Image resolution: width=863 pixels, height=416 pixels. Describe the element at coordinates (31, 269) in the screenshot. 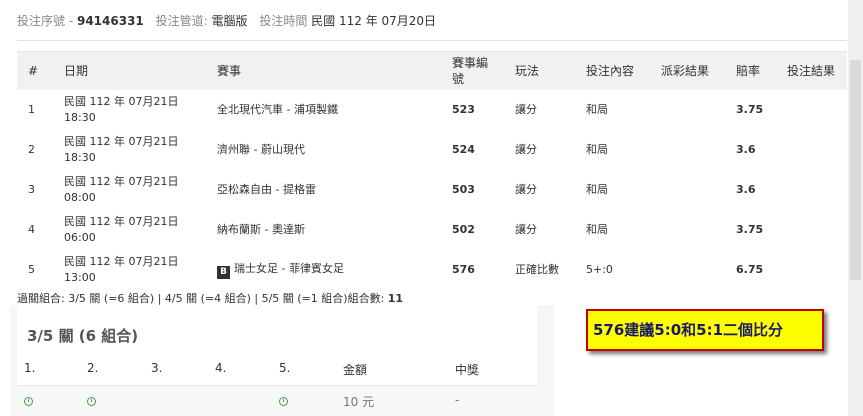

I see `row-num: 5` at that location.